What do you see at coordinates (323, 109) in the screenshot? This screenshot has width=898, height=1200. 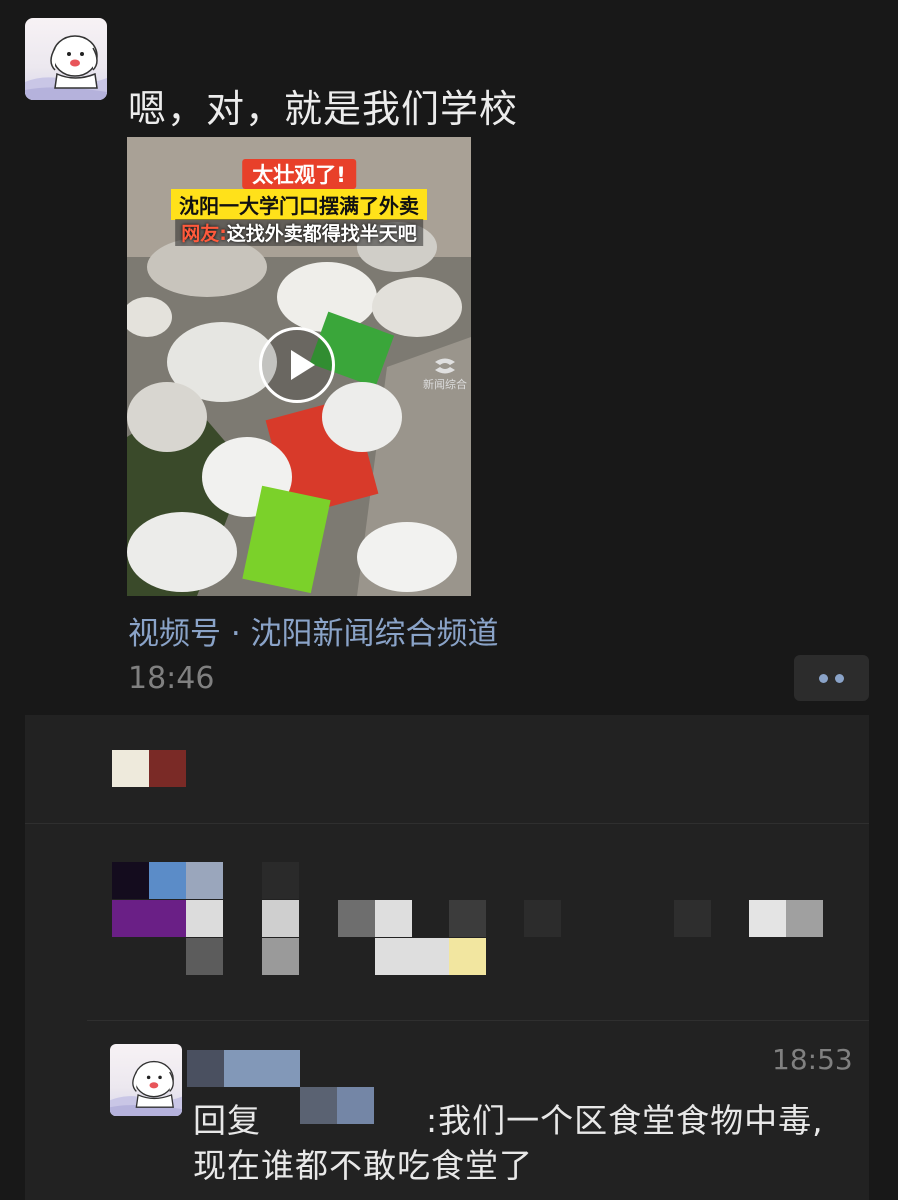 I see `post-text: 嗯，对，就是我们学校` at bounding box center [323, 109].